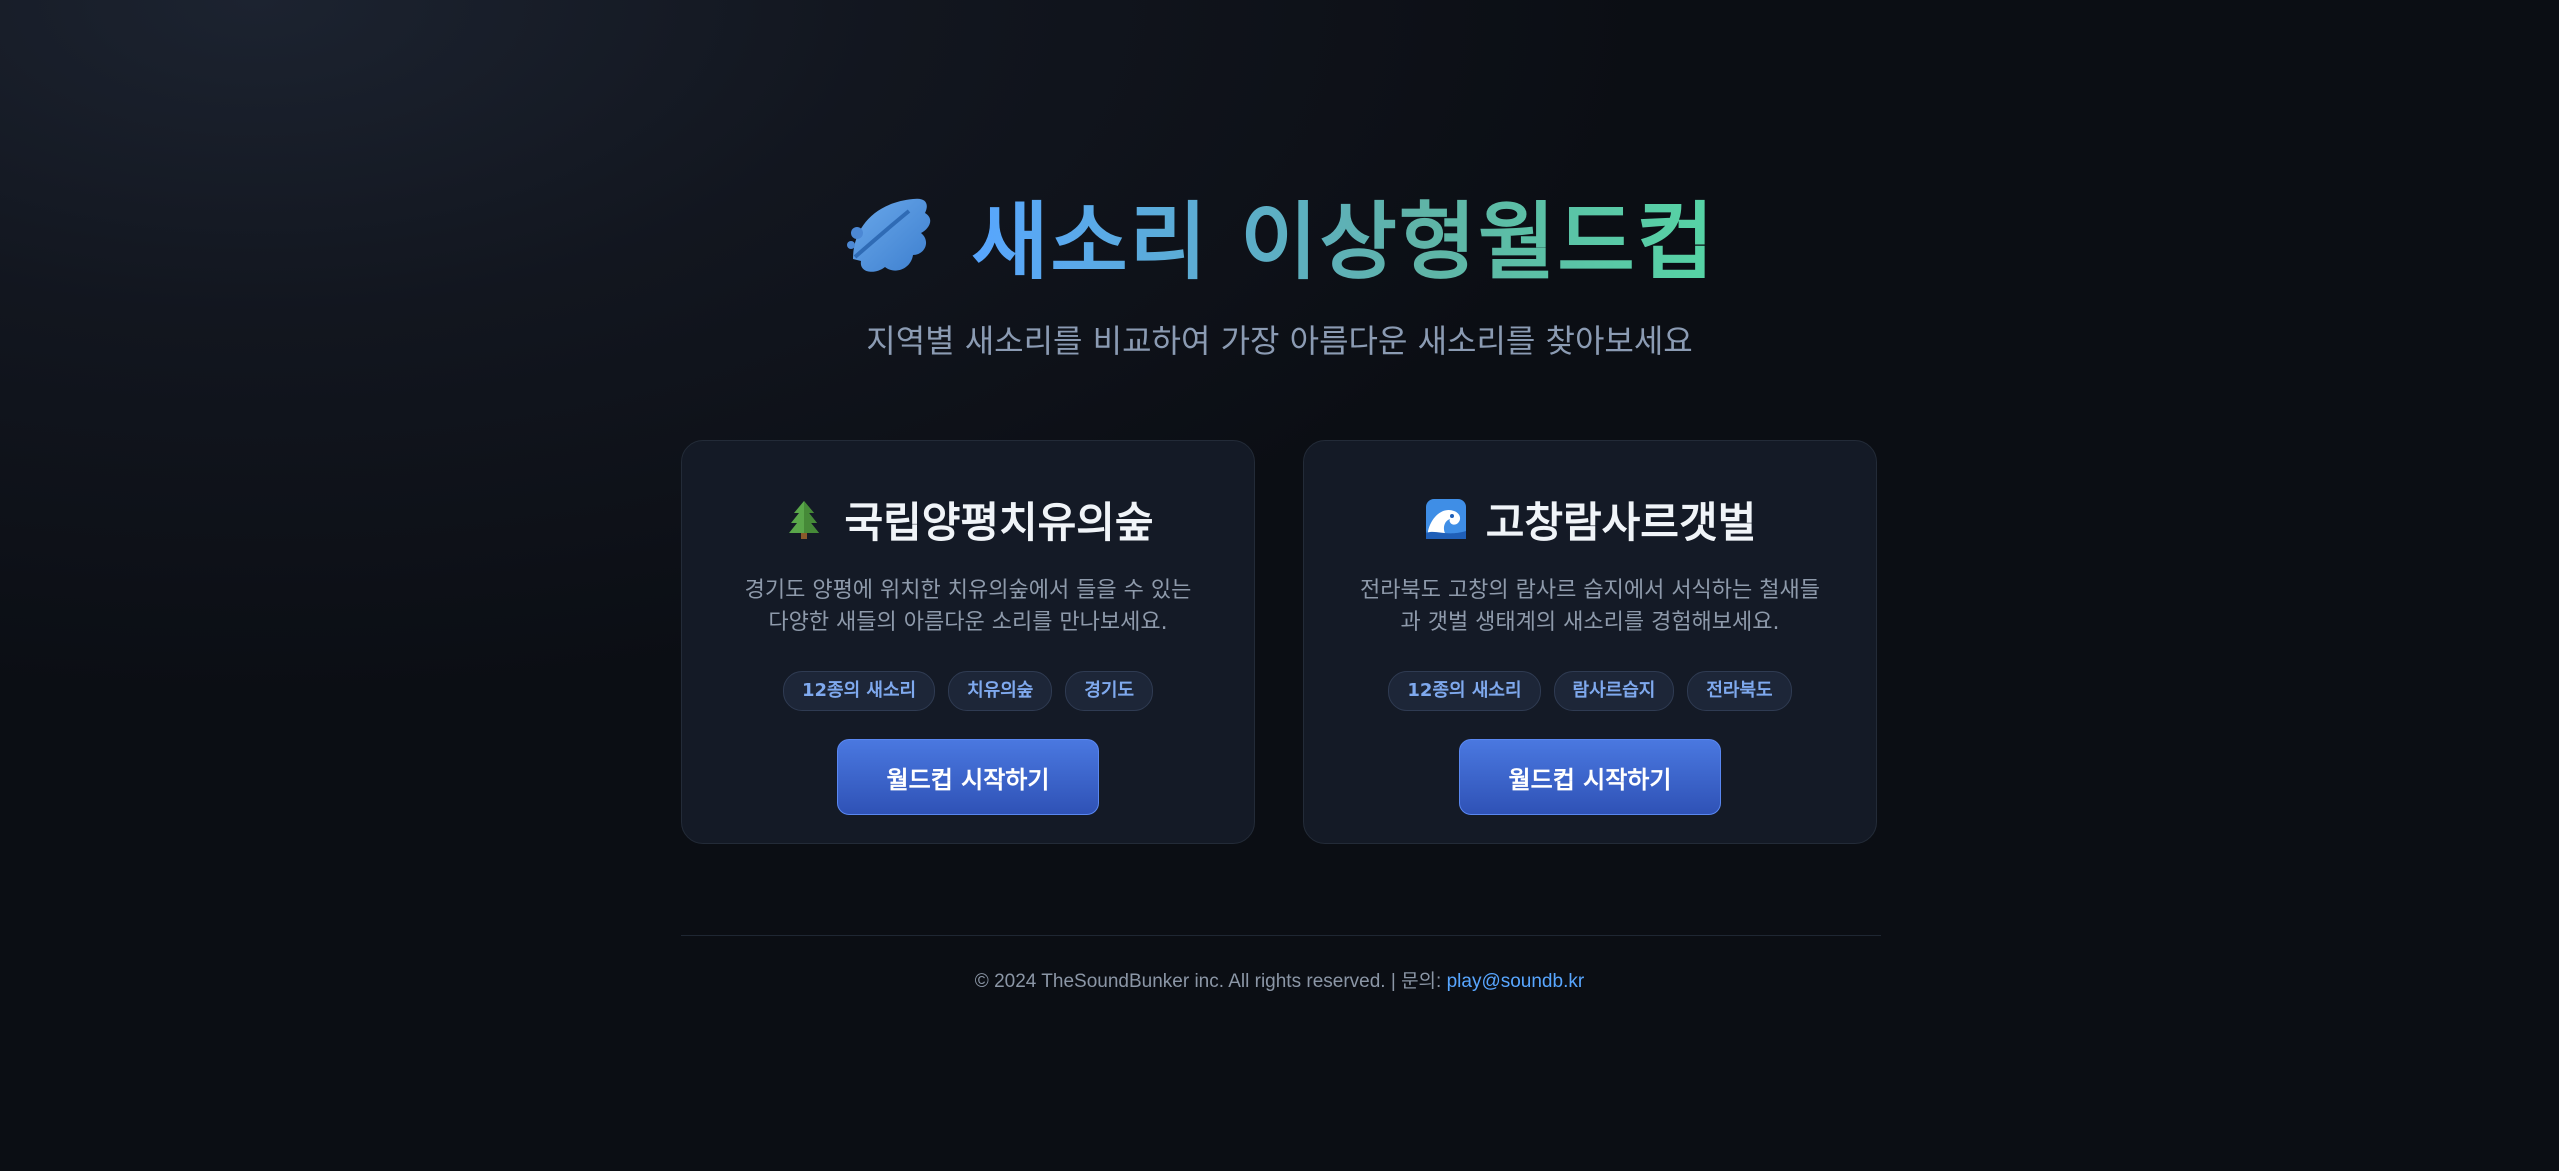 Image resolution: width=2559 pixels, height=1171 pixels. Describe the element at coordinates (968, 590) in the screenshot. I see `card-description-line: 경기도 양평에 위치한 치유의숲에서 들을 수 있는` at that location.